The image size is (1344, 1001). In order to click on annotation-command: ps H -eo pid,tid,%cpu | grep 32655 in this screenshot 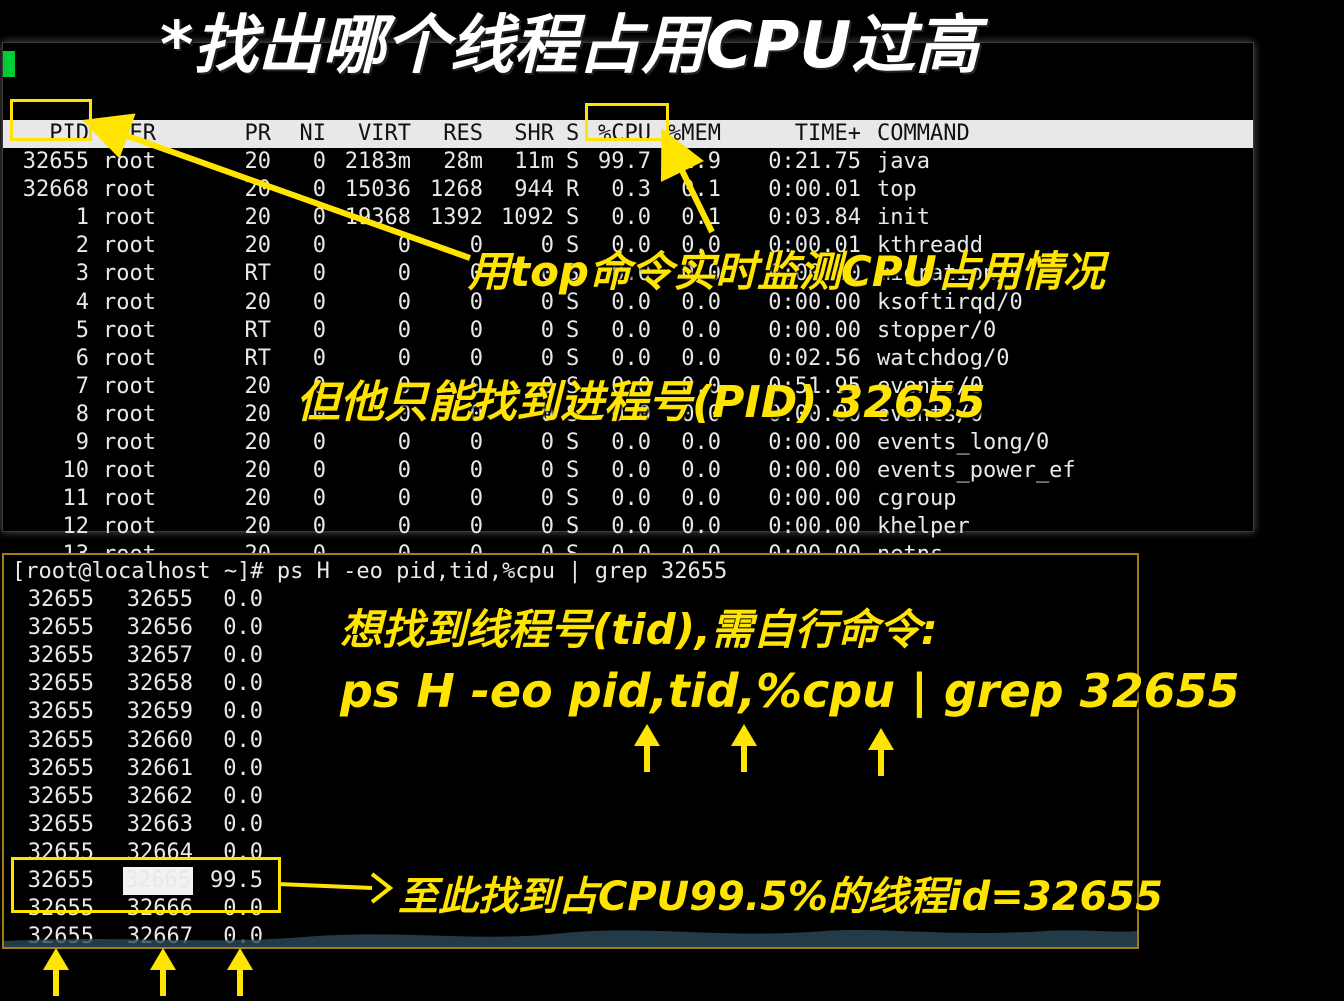, I will do `click(790, 691)`.